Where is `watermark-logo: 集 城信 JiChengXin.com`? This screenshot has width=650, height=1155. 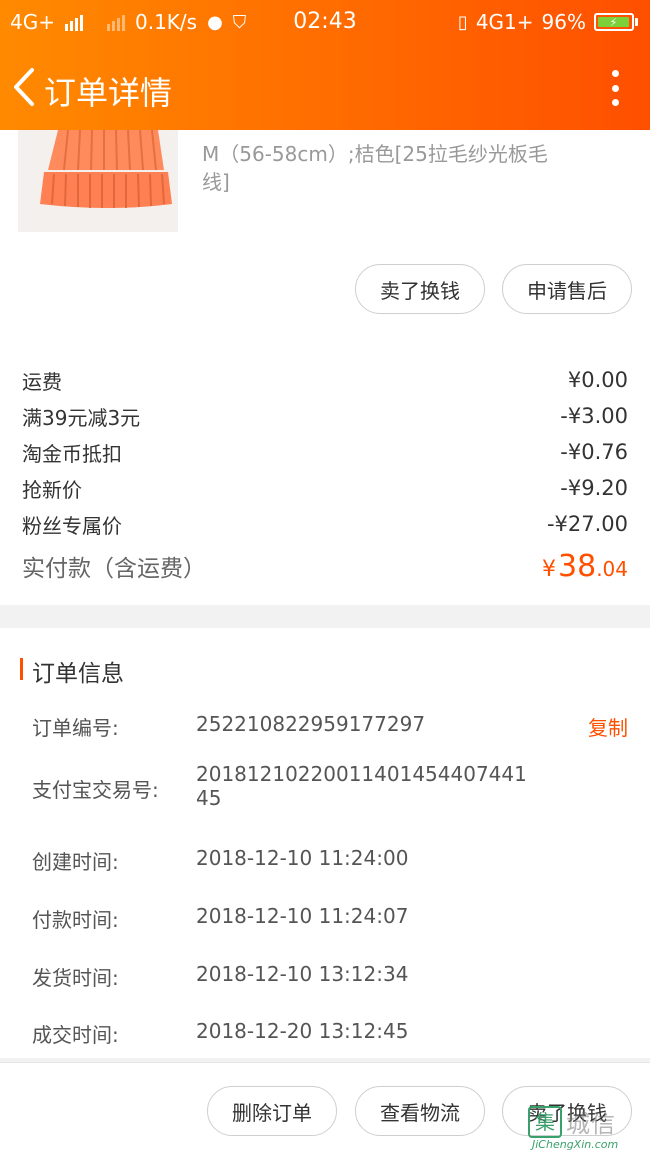
watermark-logo: 集 城信 JiChengXin.com is located at coordinates (586, 1129).